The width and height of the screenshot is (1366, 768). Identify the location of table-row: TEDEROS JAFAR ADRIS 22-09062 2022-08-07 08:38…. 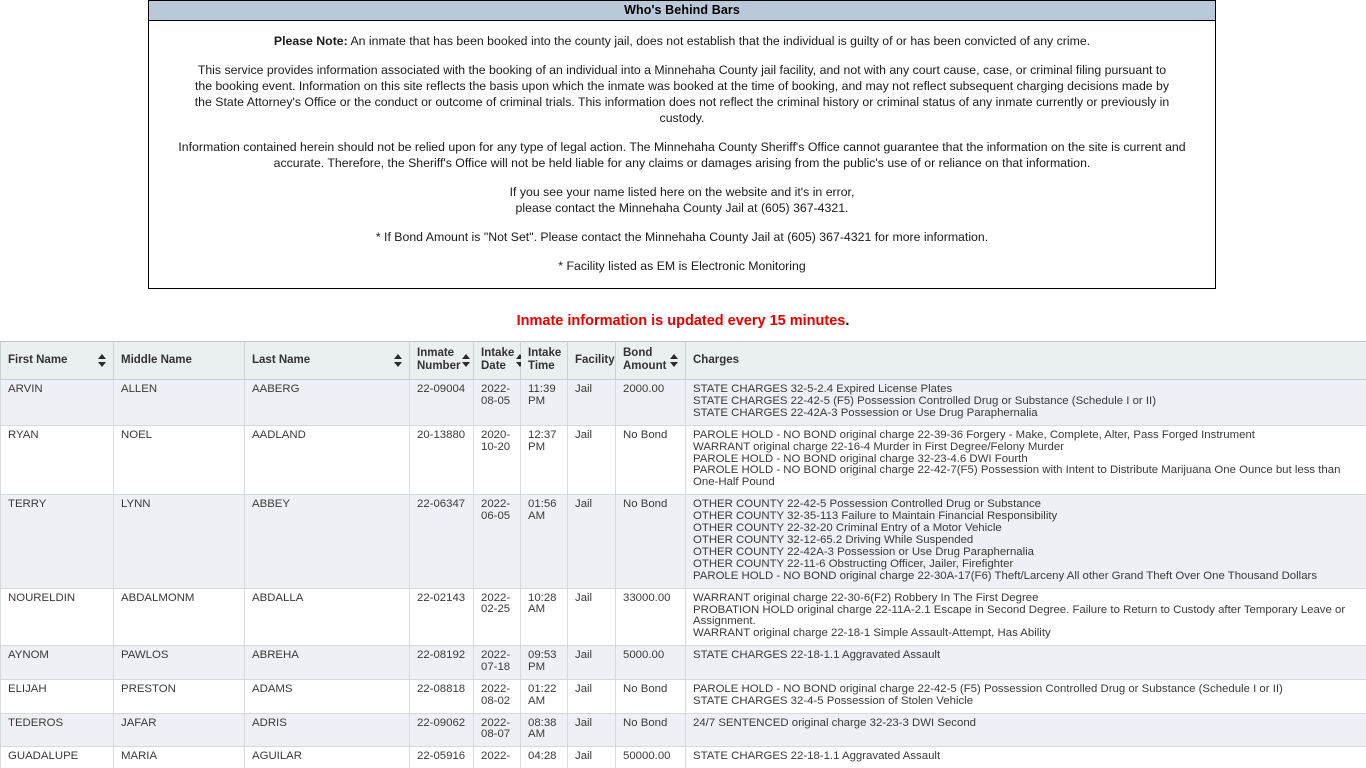
(683, 730).